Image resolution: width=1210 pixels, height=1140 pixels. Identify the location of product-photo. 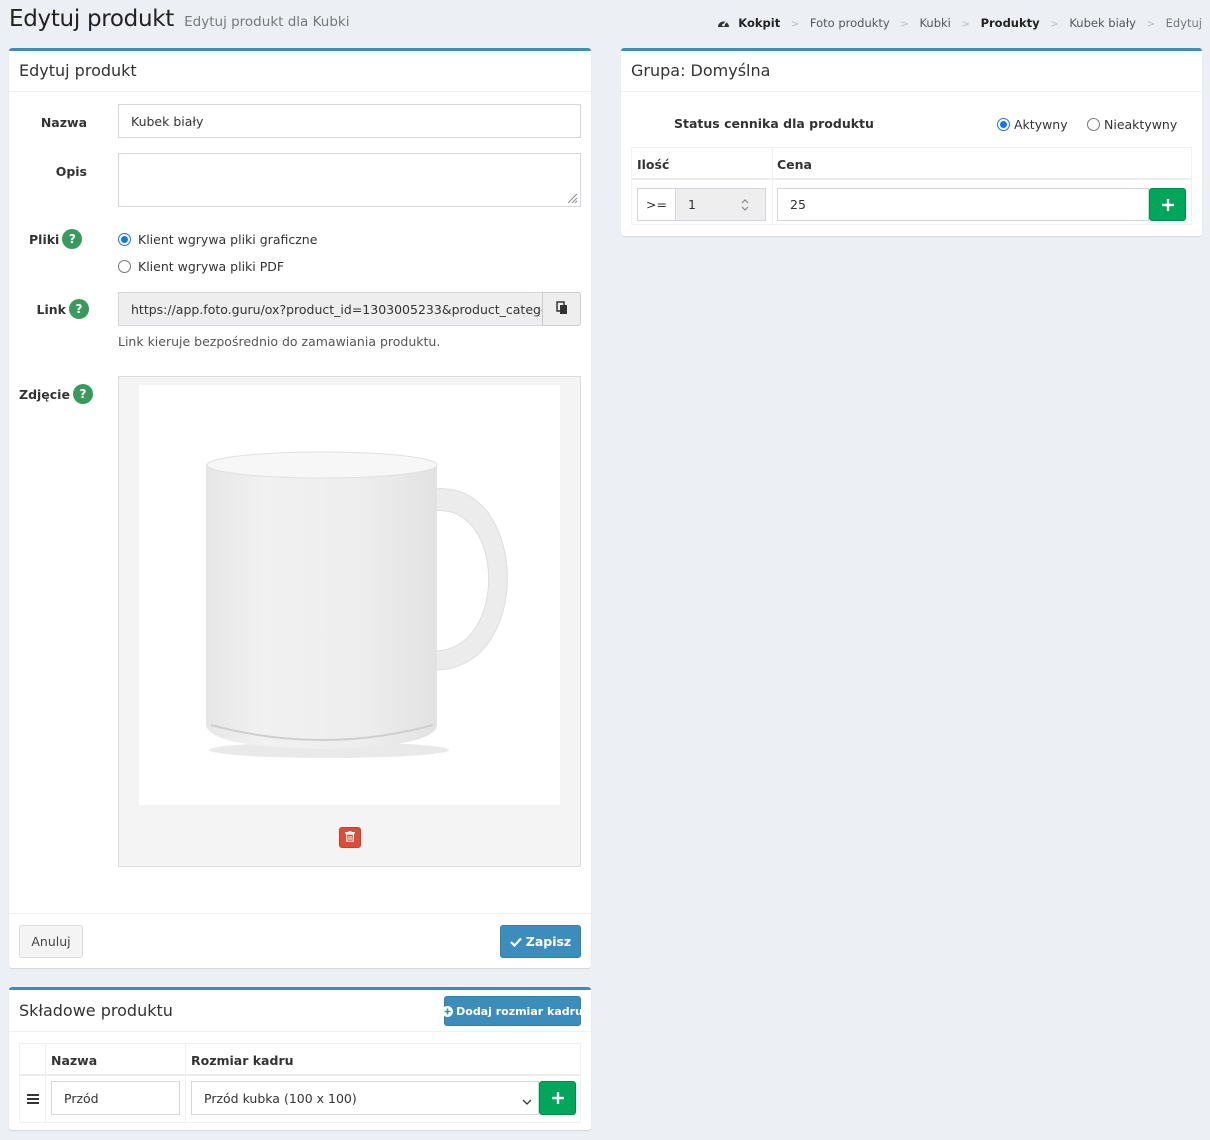
(349, 595).